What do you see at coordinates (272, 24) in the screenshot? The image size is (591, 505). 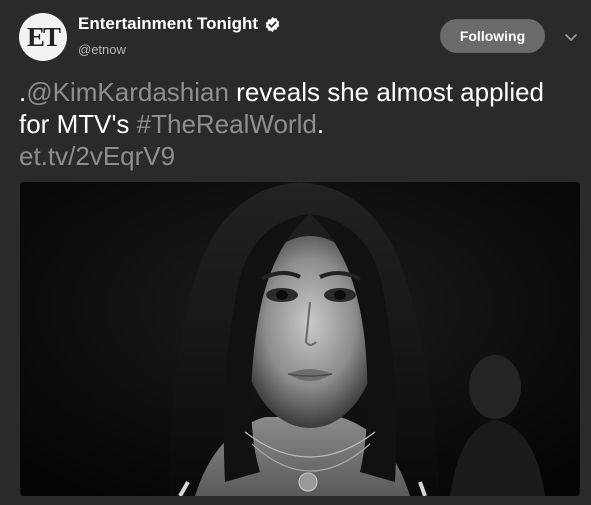 I see `verified-icon` at bounding box center [272, 24].